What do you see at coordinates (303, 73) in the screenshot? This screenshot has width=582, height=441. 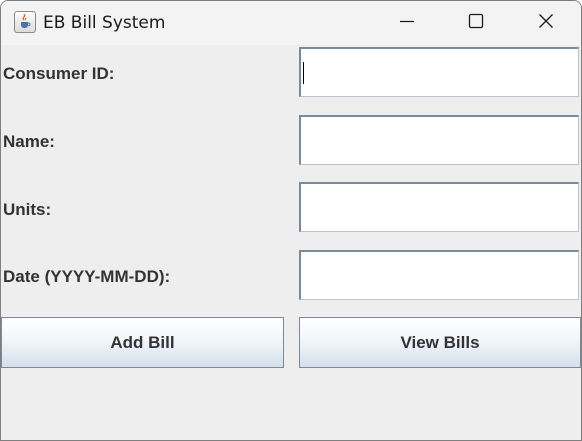 I see `text-caret` at bounding box center [303, 73].